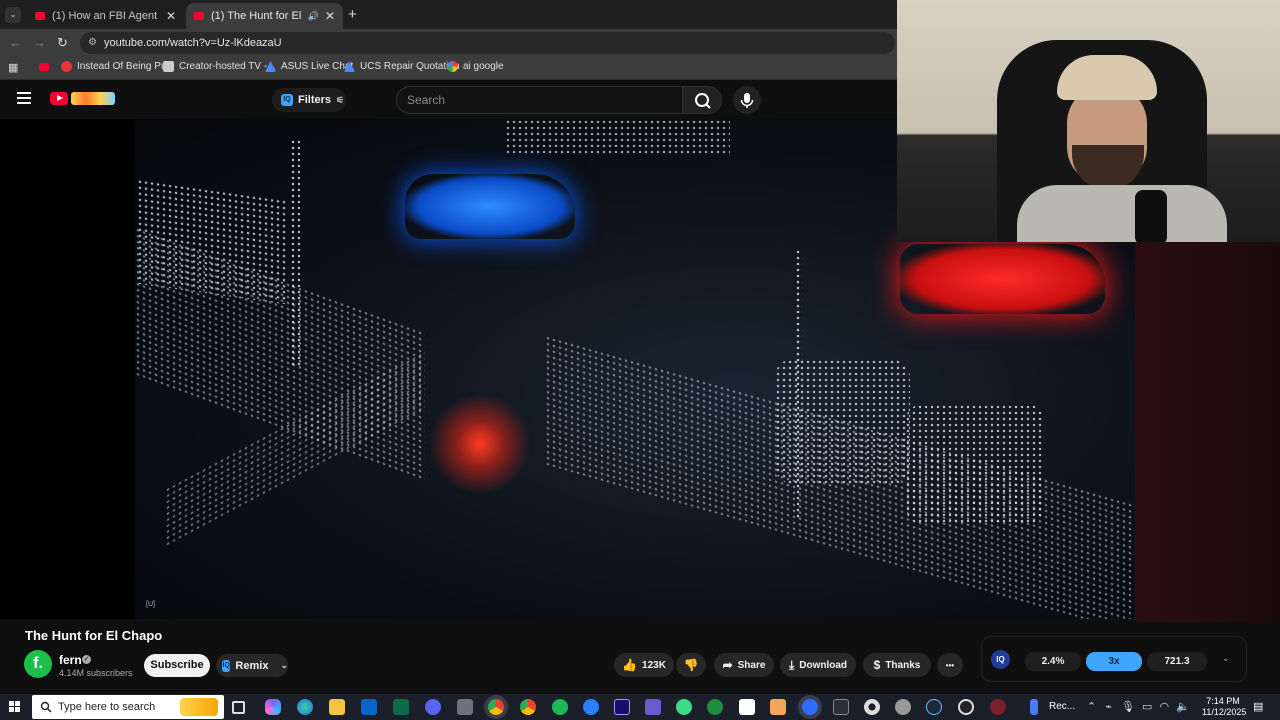 The image size is (1280, 720). What do you see at coordinates (872, 707) in the screenshot?
I see `settings-icon` at bounding box center [872, 707].